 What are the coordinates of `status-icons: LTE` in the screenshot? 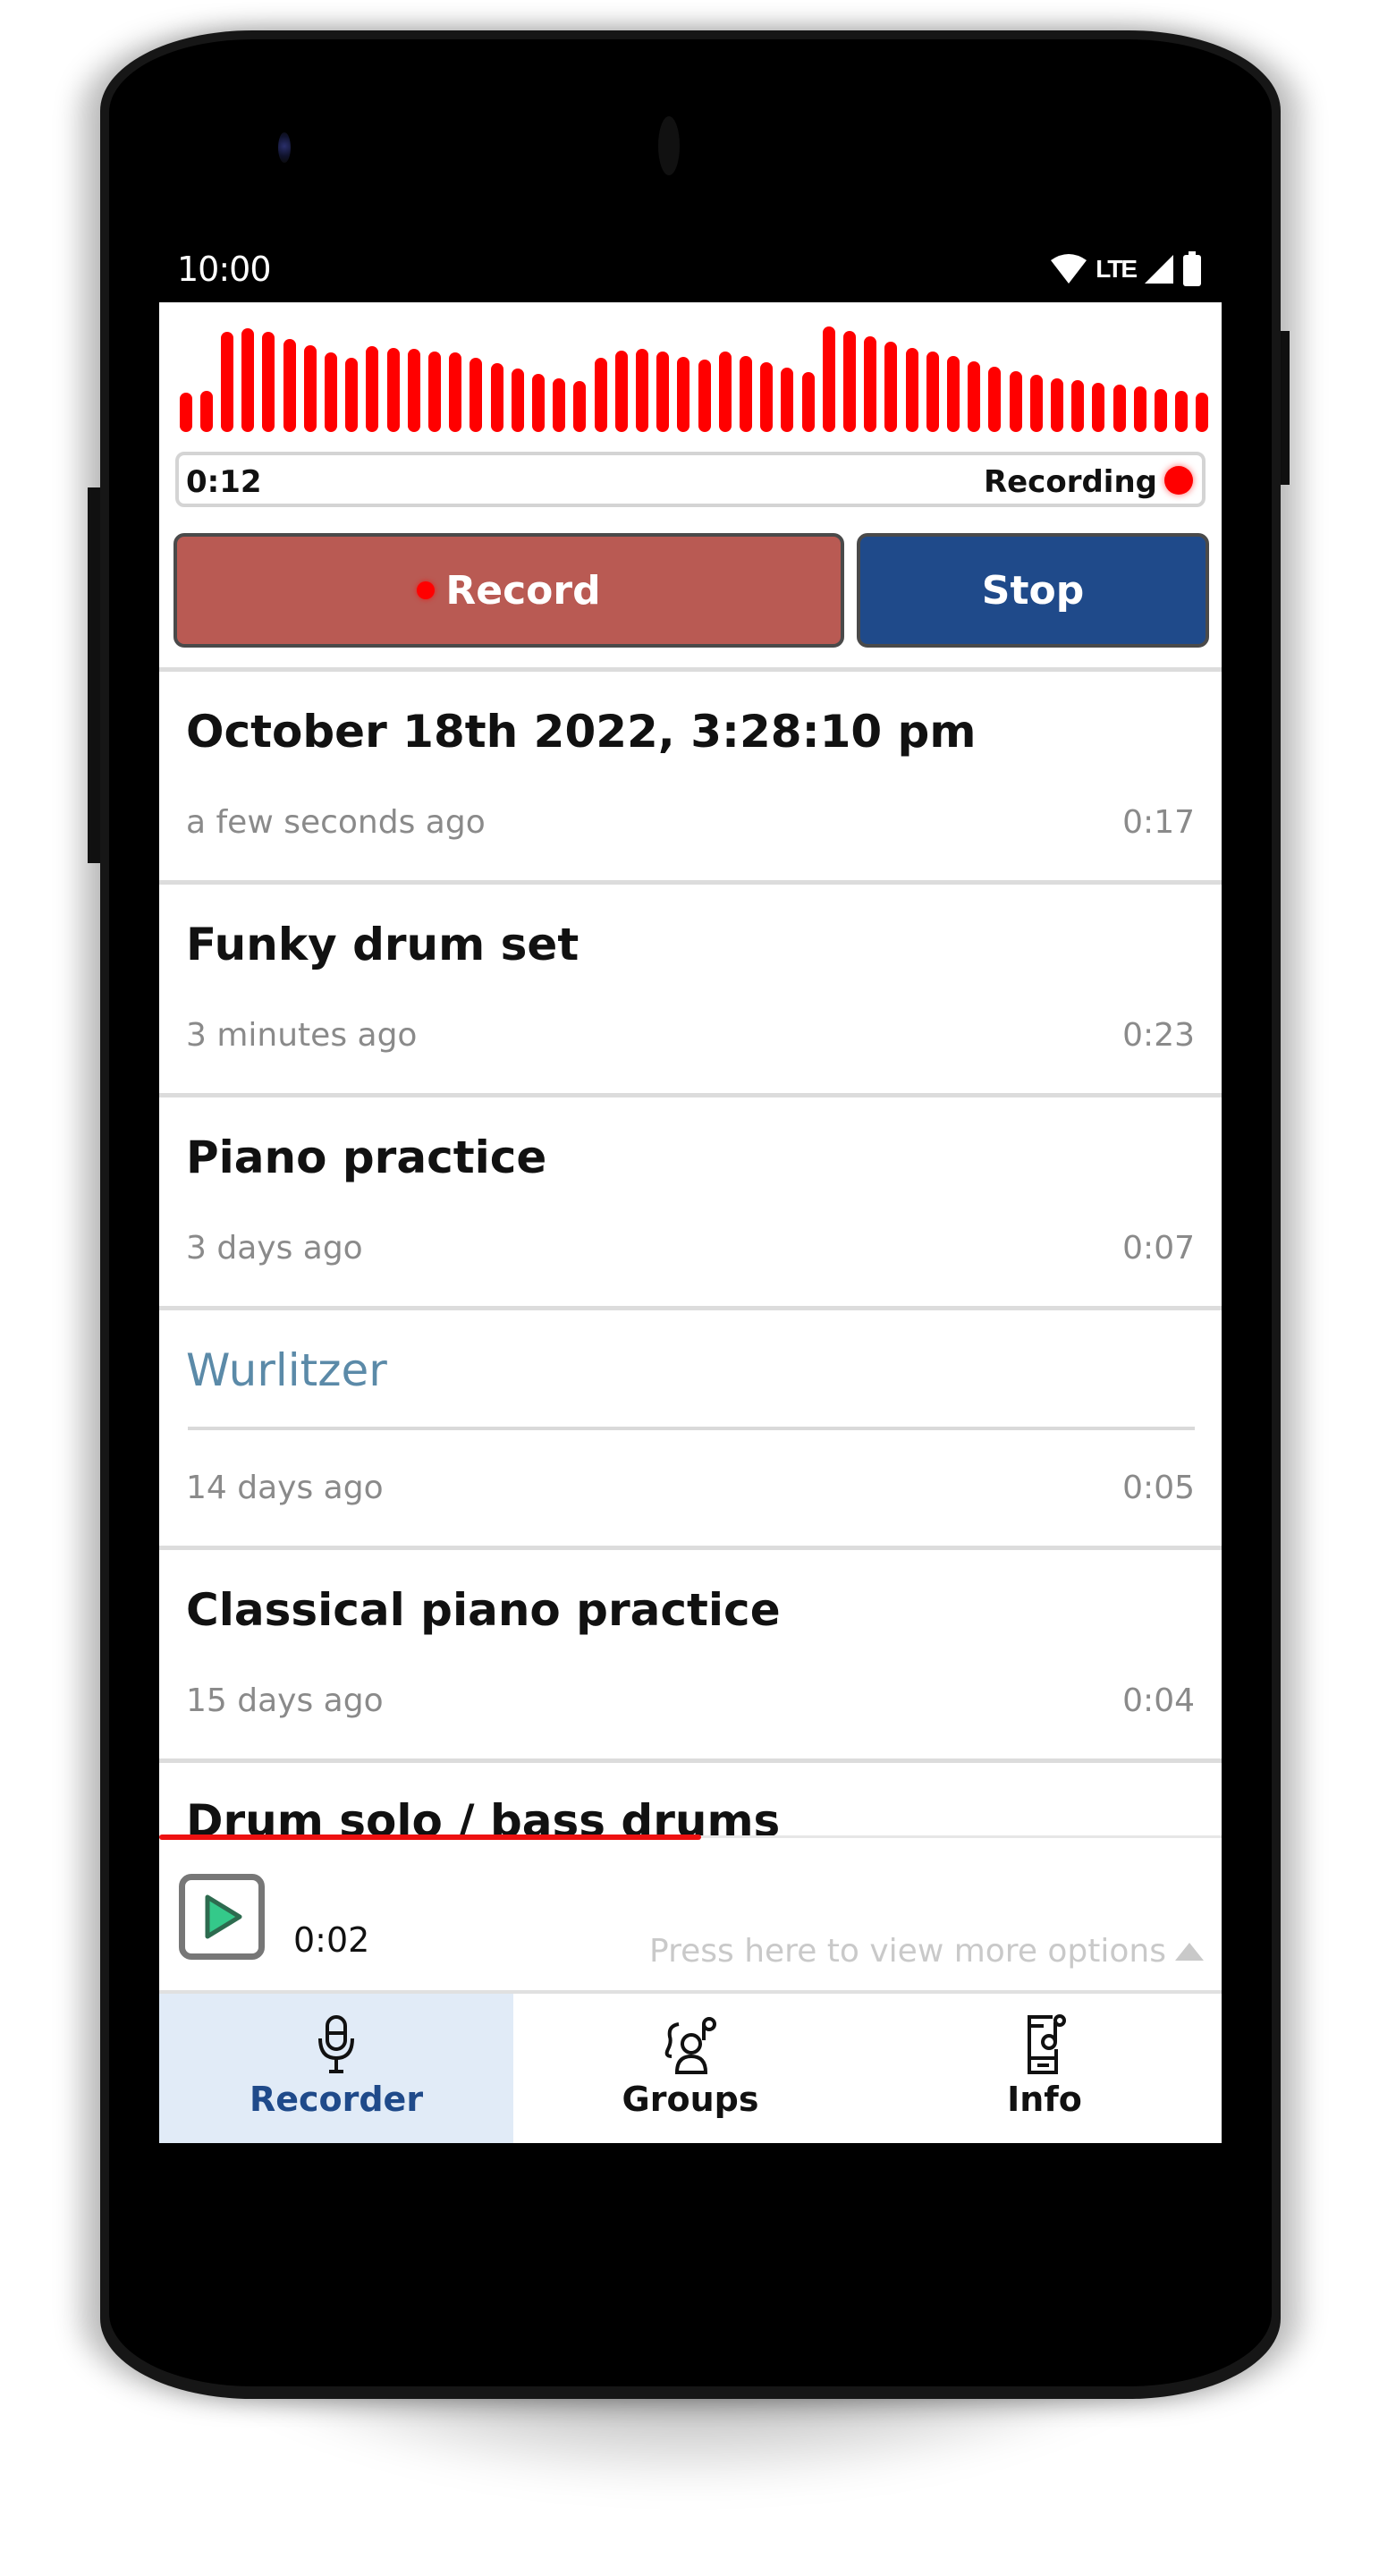 It's located at (1125, 269).